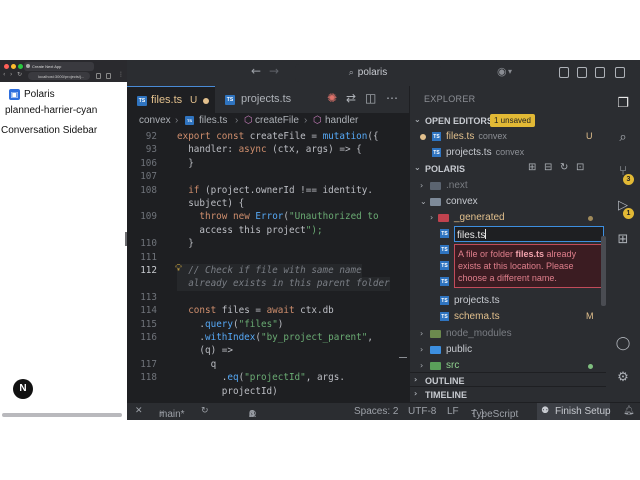  Describe the element at coordinates (13, 66) in the screenshot. I see `minimize-dot` at that location.